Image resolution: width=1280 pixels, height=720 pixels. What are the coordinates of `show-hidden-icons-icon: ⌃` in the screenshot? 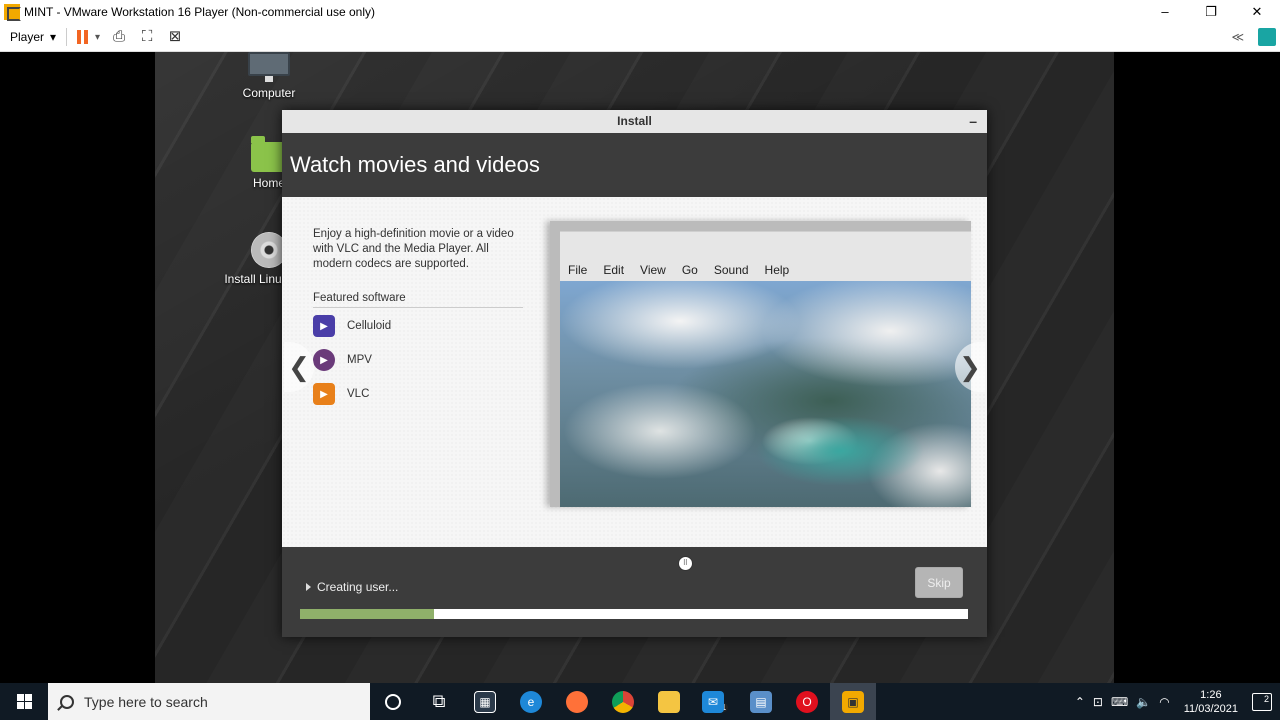 It's located at (1080, 702).